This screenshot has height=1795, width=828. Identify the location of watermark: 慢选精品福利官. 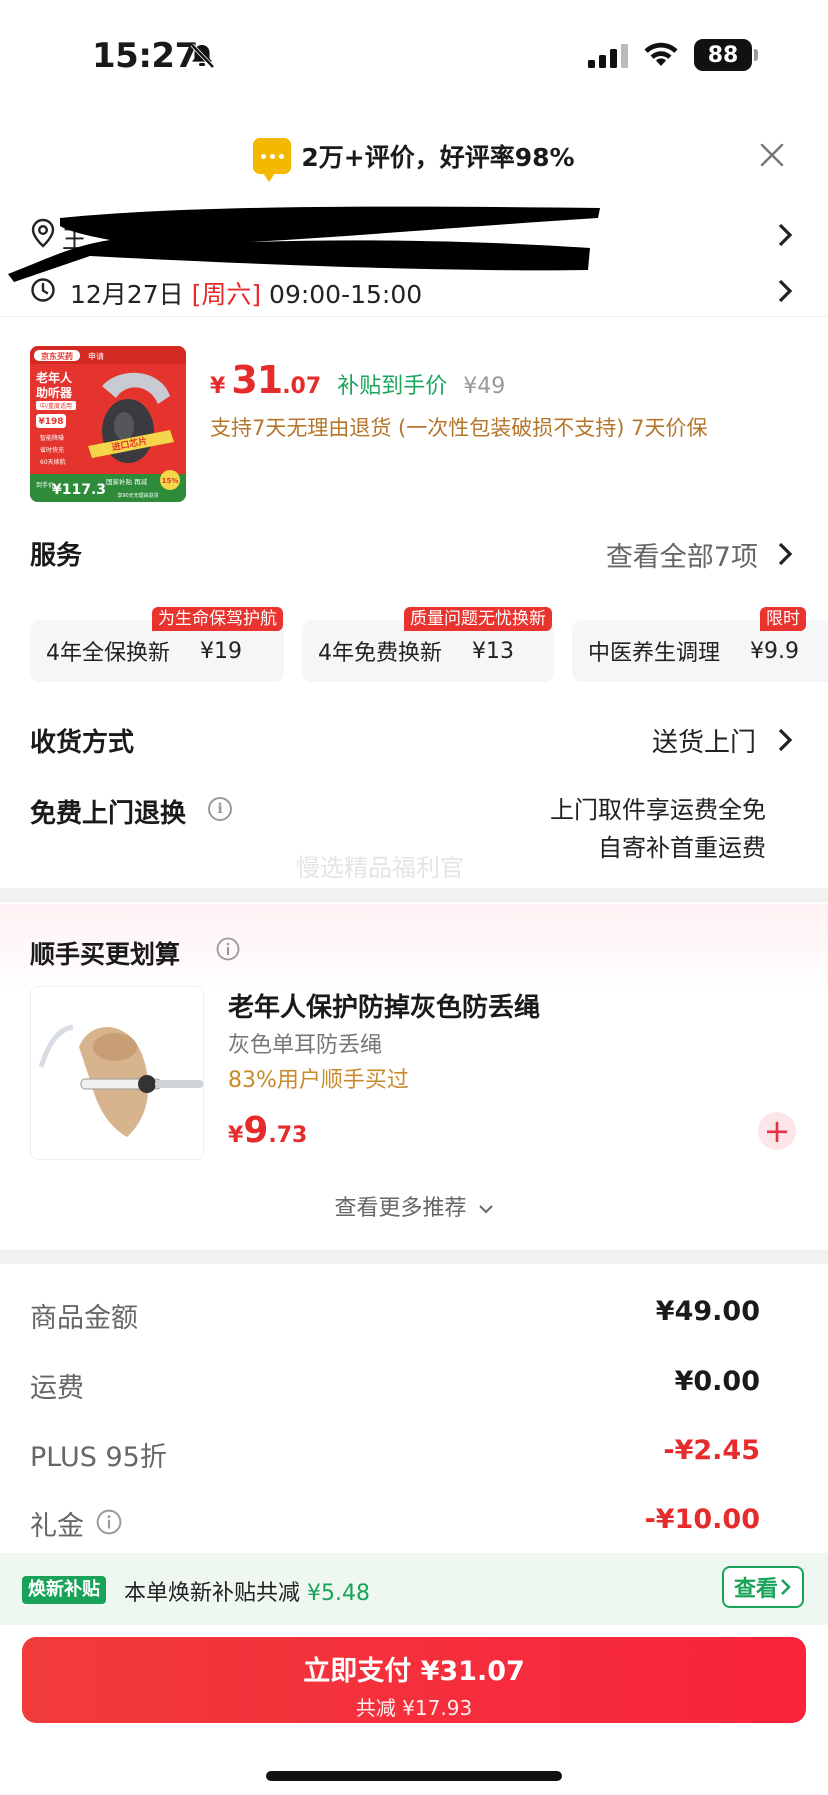
(380, 868).